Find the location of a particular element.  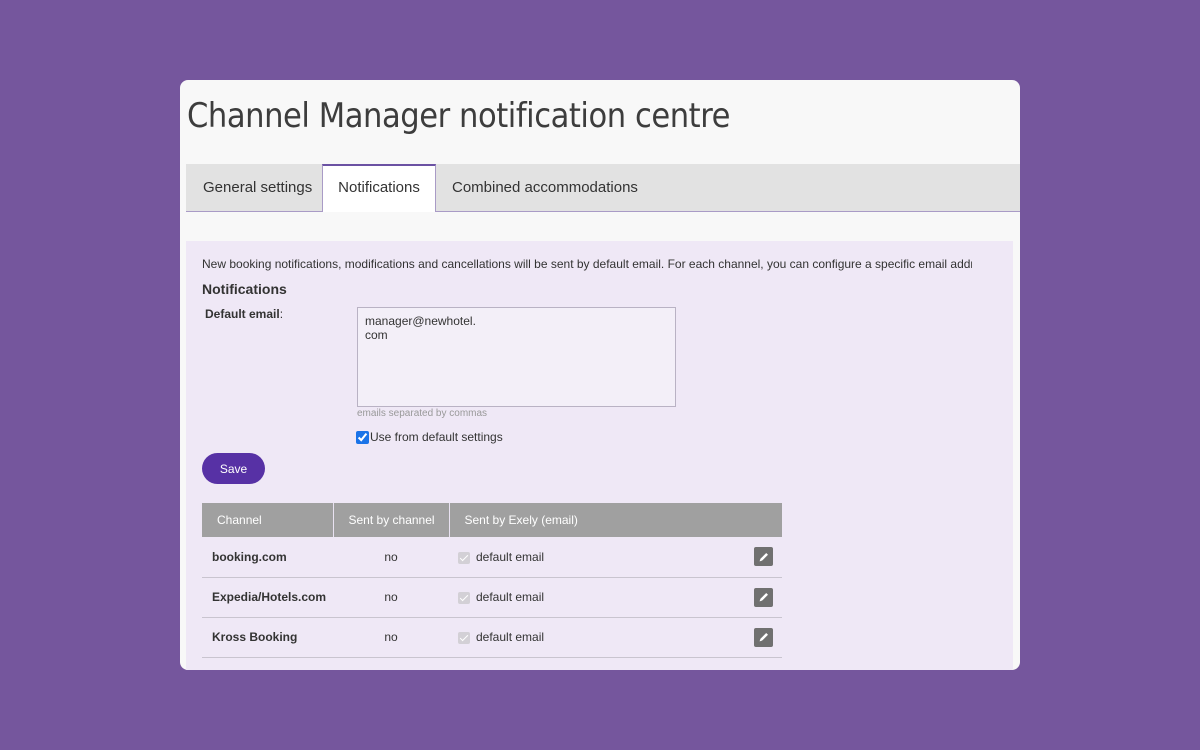

use-default-checkbox-row: Use from default settings is located at coordinates (429, 437).